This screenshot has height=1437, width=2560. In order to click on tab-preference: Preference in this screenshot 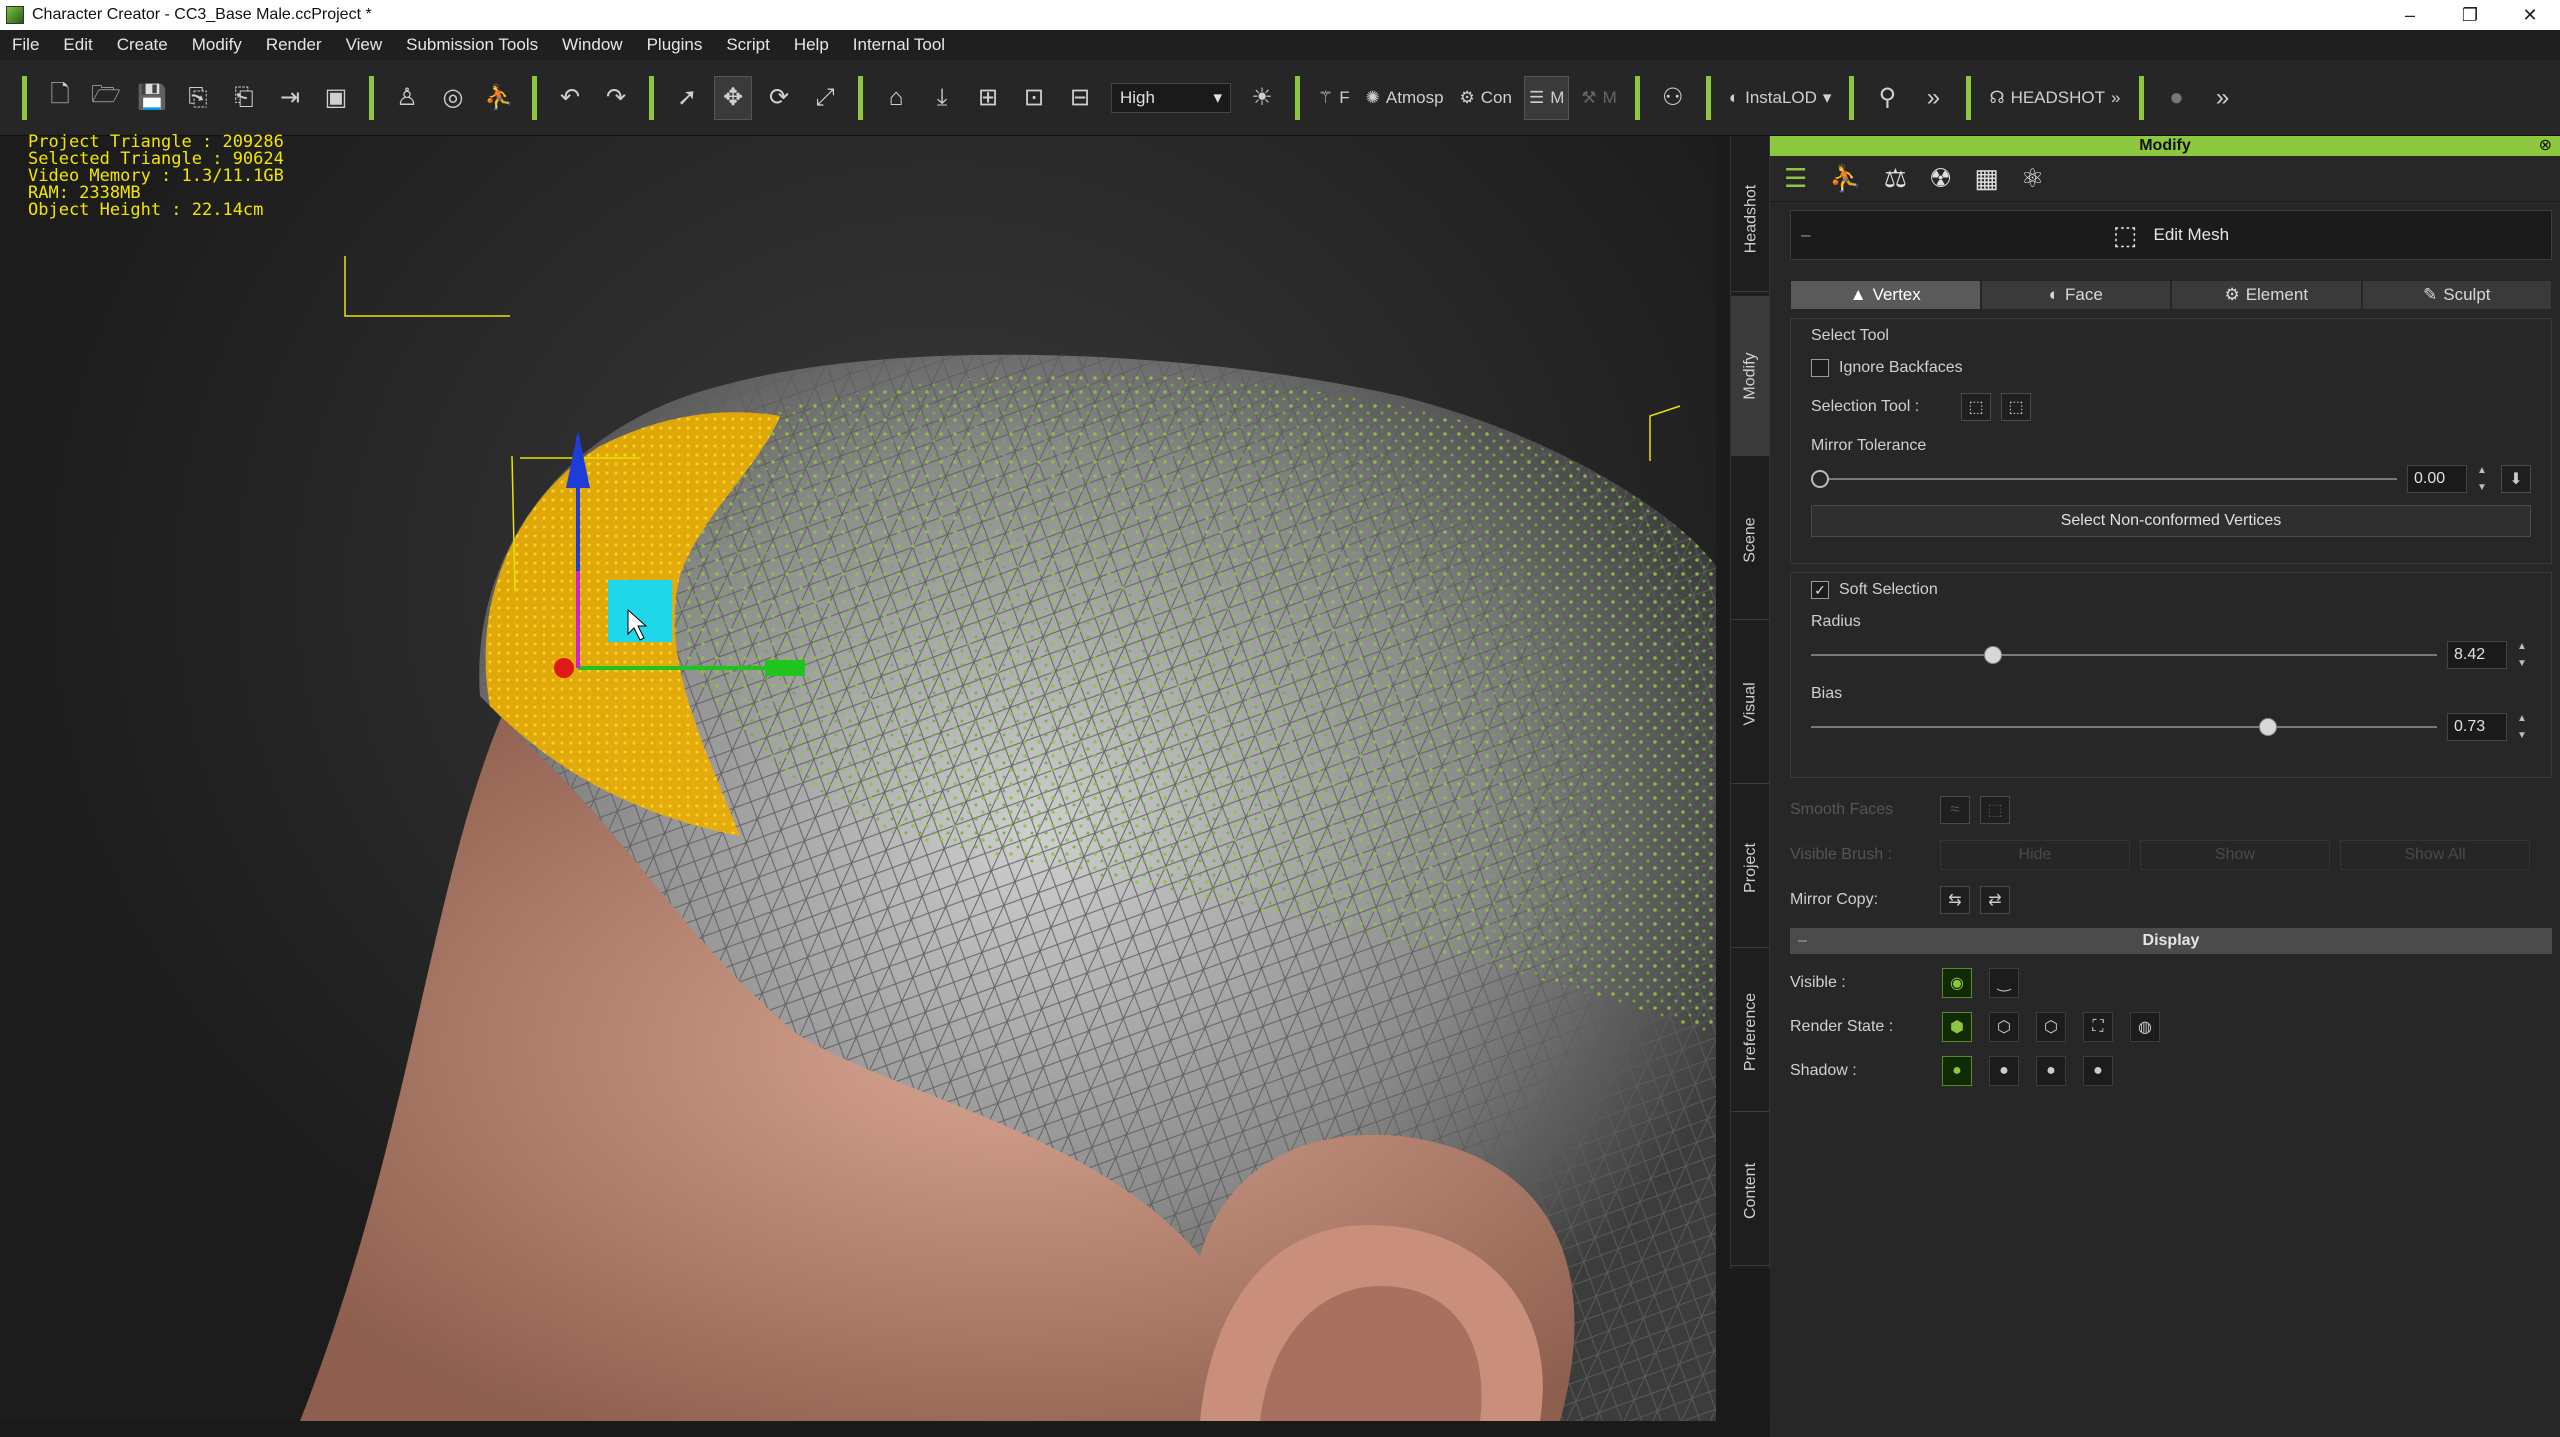, I will do `click(1751, 1032)`.